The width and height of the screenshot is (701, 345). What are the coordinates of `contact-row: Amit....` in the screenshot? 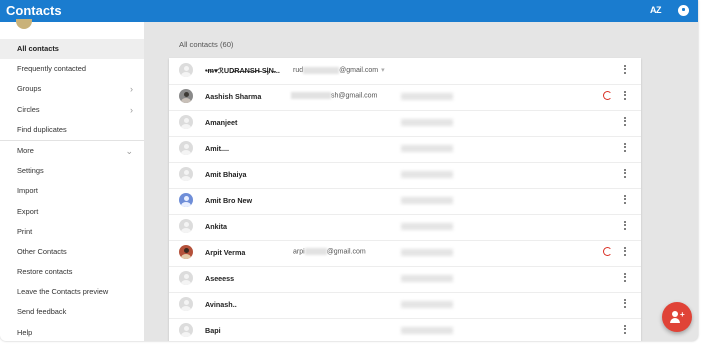 It's located at (405, 149).